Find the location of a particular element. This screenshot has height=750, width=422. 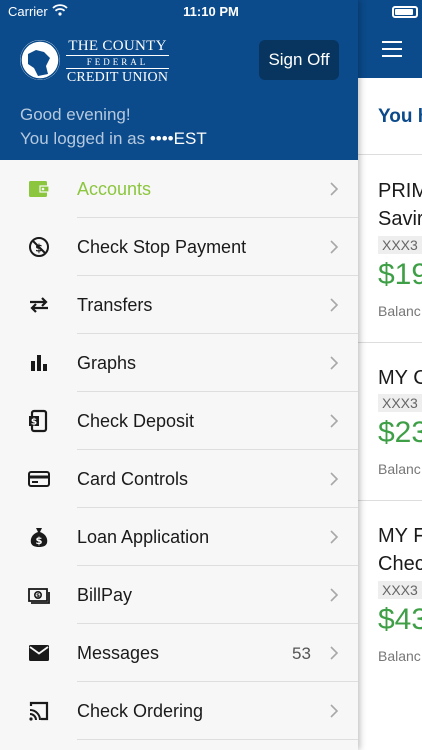

menu-item-accounts: Accounts is located at coordinates (179, 189).